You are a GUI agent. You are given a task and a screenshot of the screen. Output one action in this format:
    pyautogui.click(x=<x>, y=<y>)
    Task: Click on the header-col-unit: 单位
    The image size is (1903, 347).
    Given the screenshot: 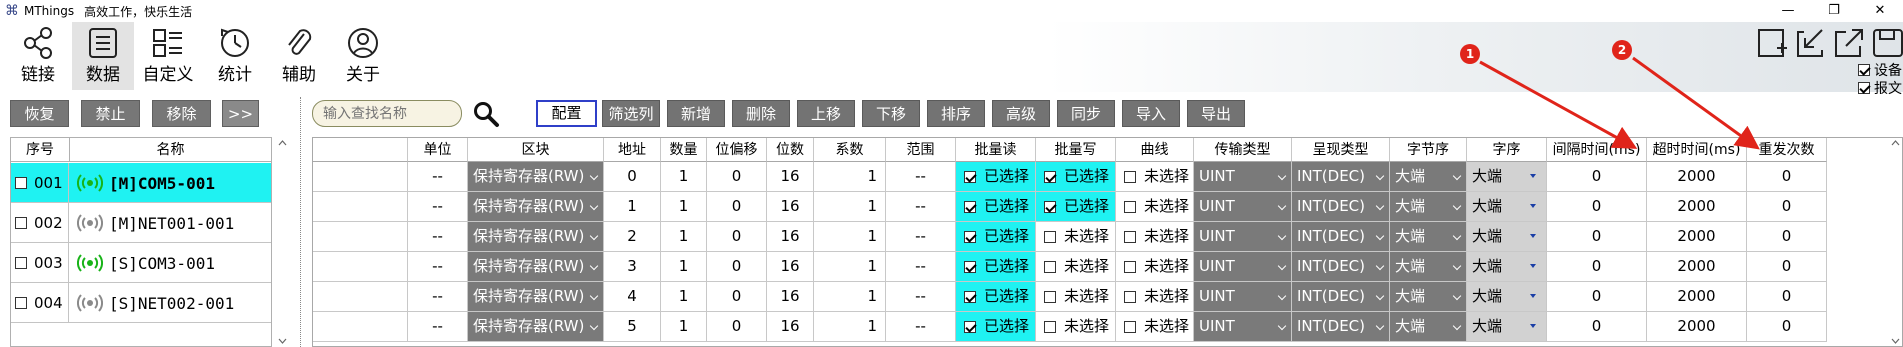 What is the action you would take?
    pyautogui.click(x=438, y=150)
    